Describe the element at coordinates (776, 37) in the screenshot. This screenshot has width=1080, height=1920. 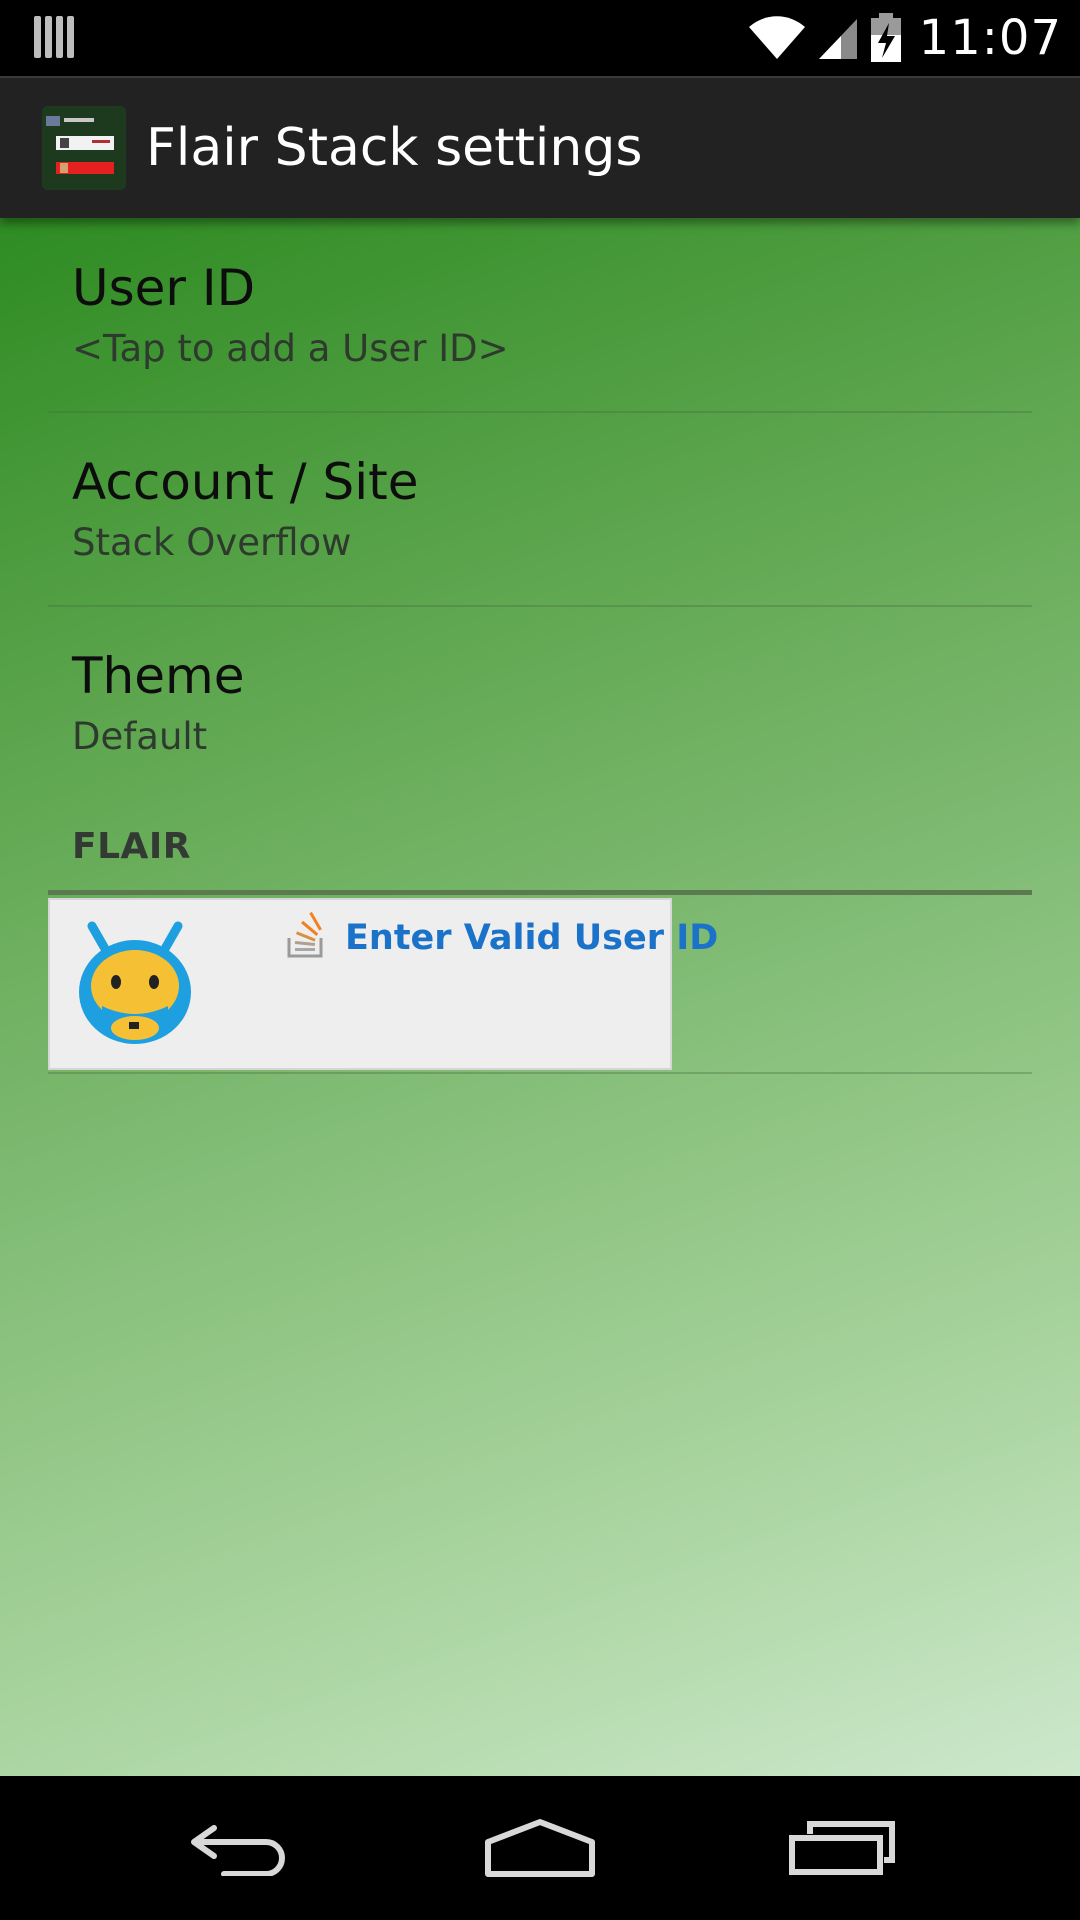
I see `wifi-icon` at that location.